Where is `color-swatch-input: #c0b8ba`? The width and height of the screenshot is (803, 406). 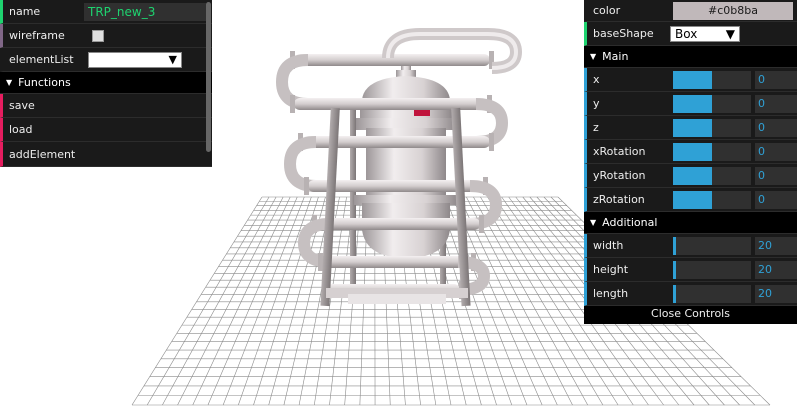
color-swatch-input: #c0b8ba is located at coordinates (733, 10).